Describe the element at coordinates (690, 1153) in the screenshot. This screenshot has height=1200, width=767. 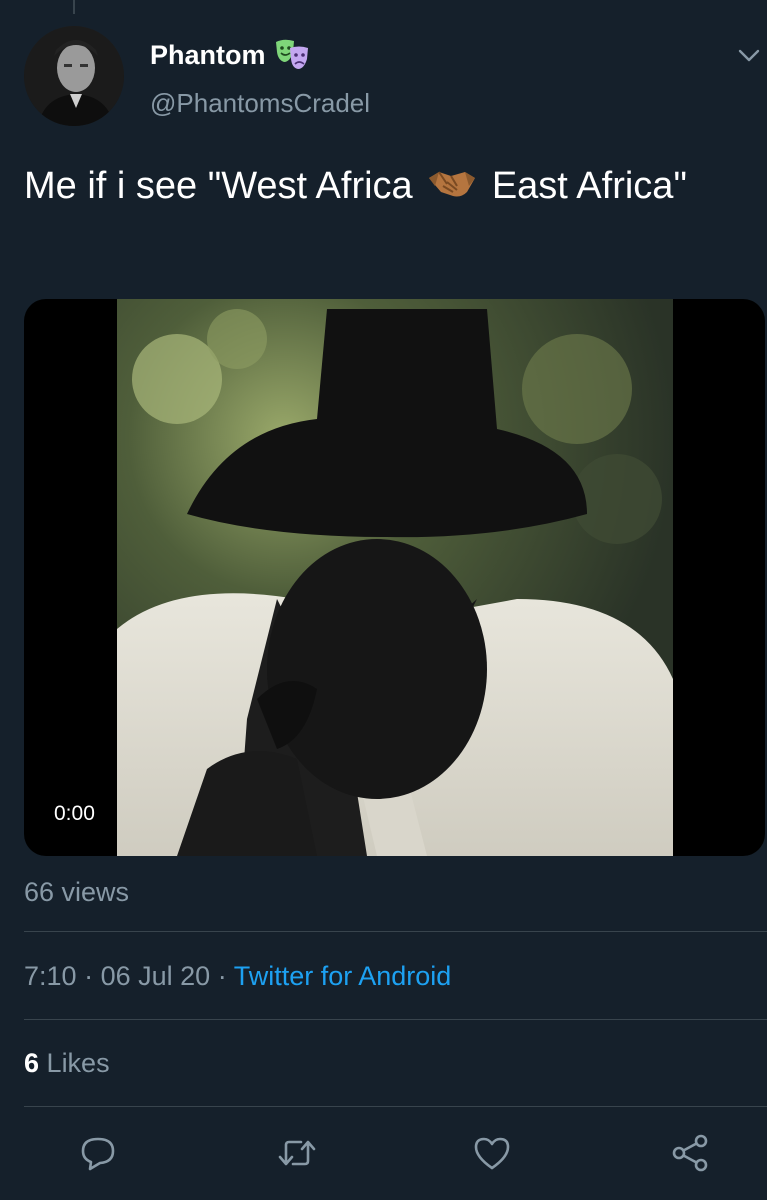
I see `share-icon` at that location.